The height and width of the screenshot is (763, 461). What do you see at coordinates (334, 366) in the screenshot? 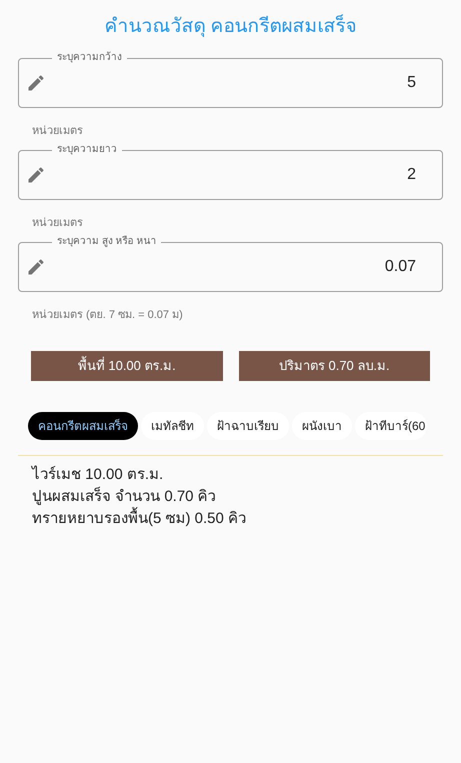
I see `result-bar: ปริมาตร 0.70 ลบ.ม.` at bounding box center [334, 366].